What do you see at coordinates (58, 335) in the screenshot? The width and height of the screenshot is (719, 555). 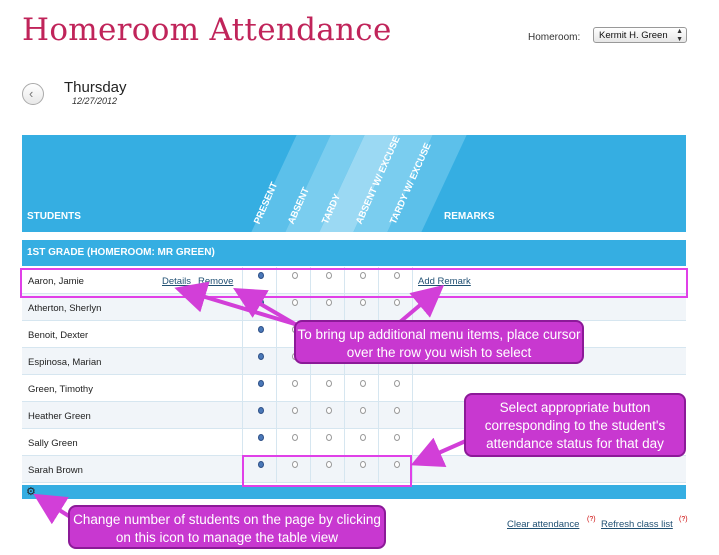 I see `student-name: Benoit, Dexter` at bounding box center [58, 335].